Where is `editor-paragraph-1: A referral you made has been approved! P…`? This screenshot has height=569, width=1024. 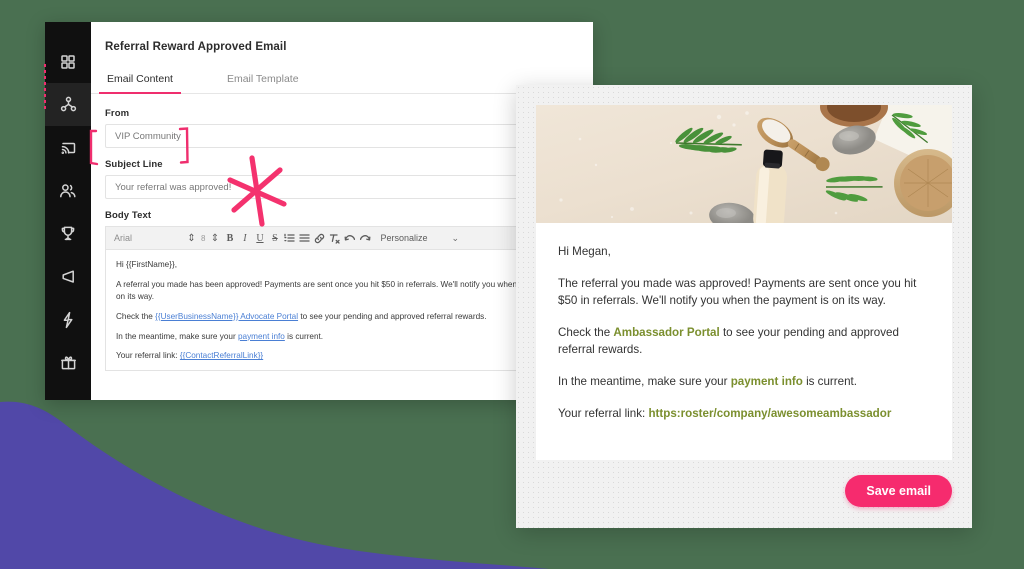 editor-paragraph-1: A referral you made has been approved! P… is located at coordinates (344, 290).